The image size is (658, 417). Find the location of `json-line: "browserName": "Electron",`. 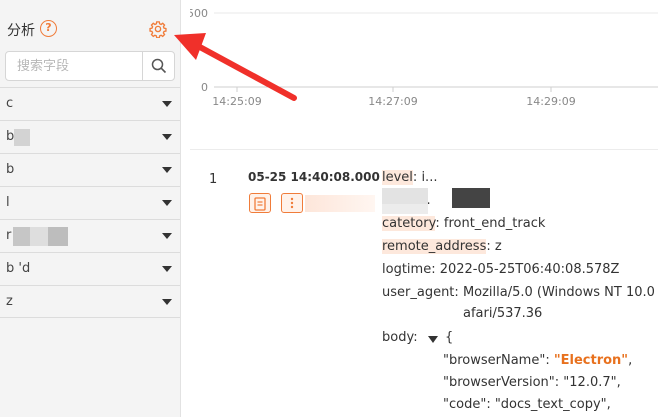

json-line: "browserName": "Electron", is located at coordinates (538, 360).